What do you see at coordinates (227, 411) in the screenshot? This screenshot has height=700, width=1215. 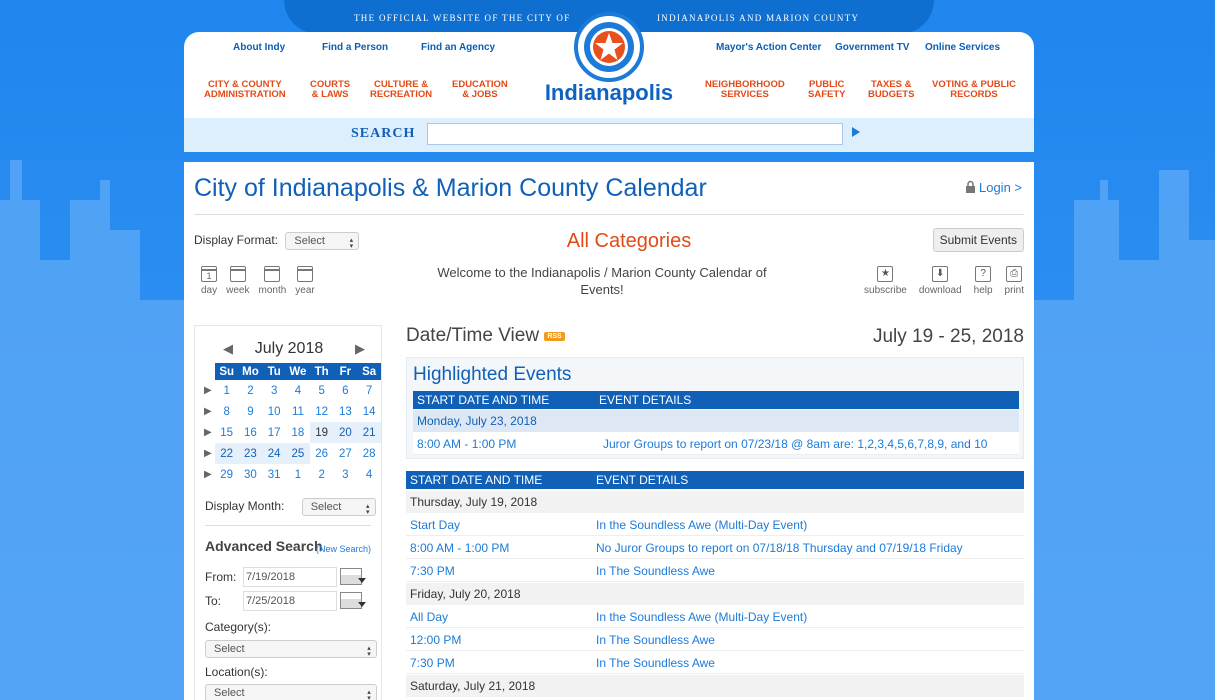 I see `calendar-day: 8` at bounding box center [227, 411].